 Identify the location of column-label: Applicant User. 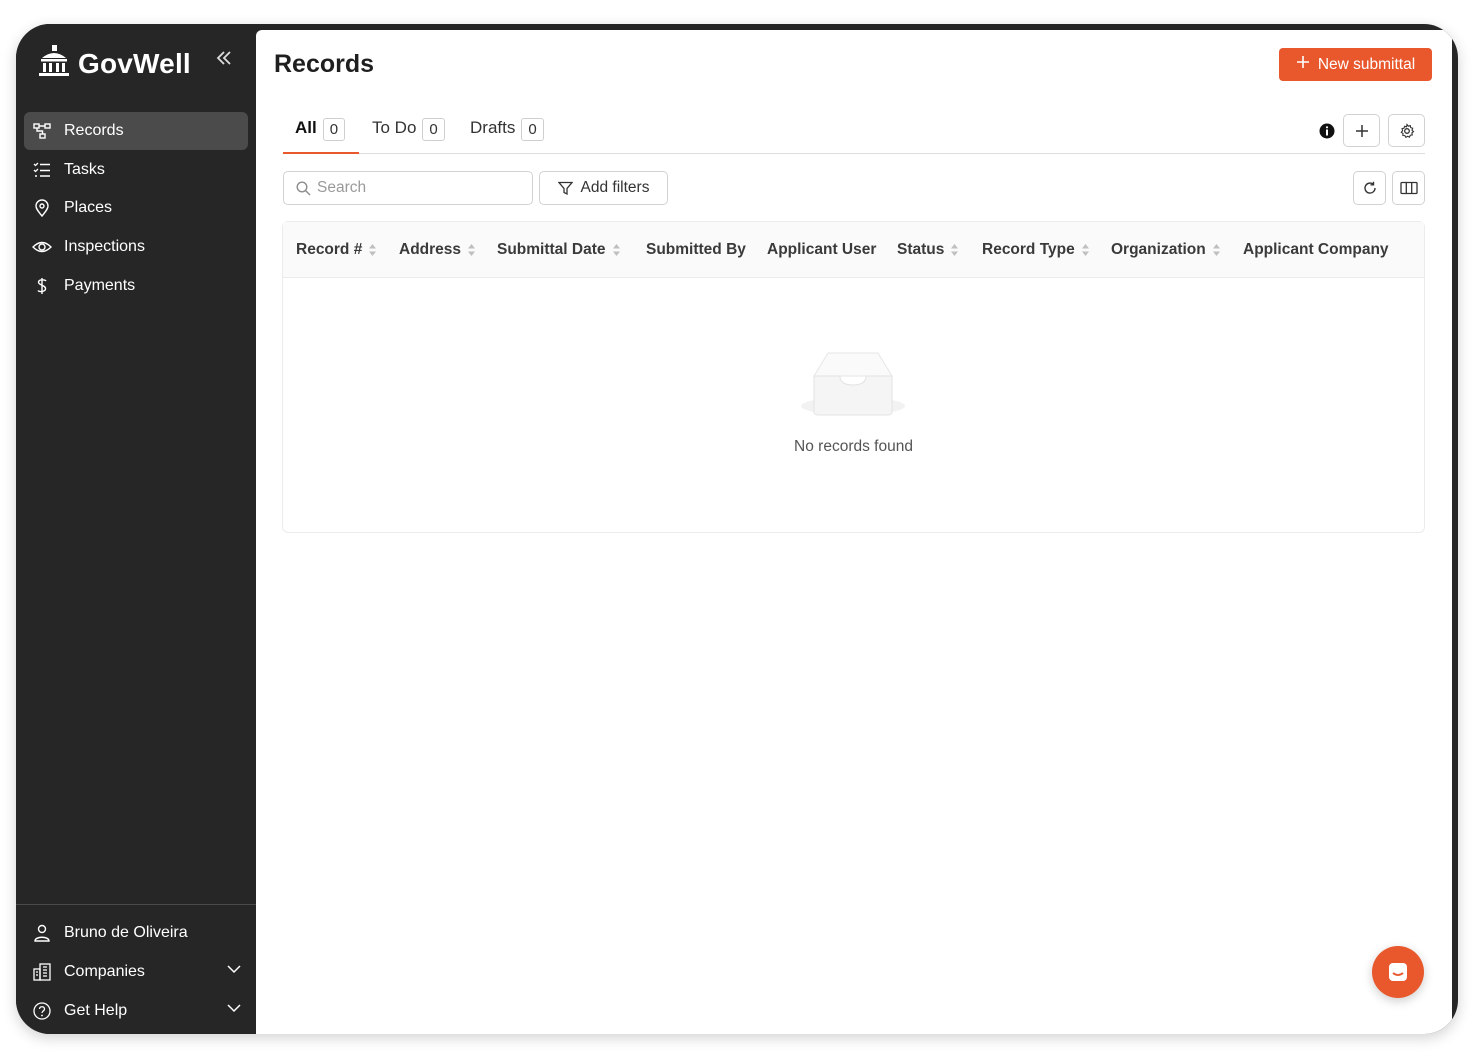
(822, 249).